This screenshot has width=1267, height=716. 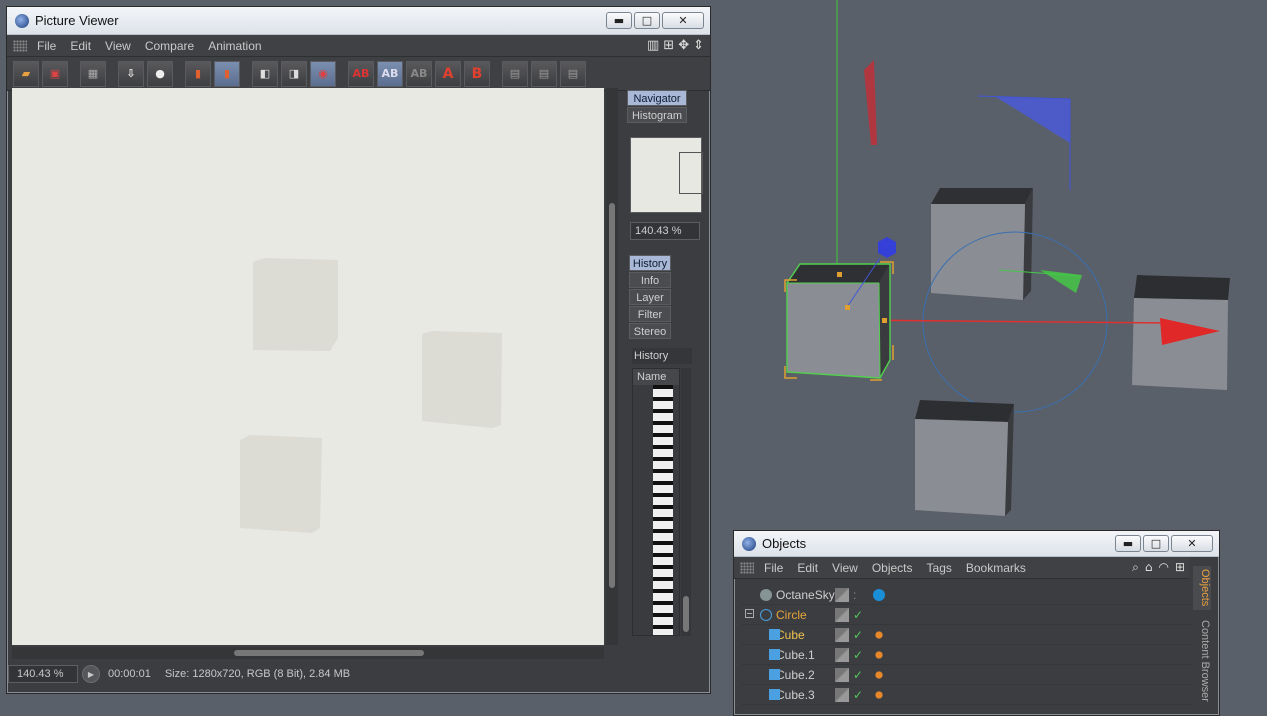 I want to click on objects-menu-tags: Tags, so click(x=939, y=568).